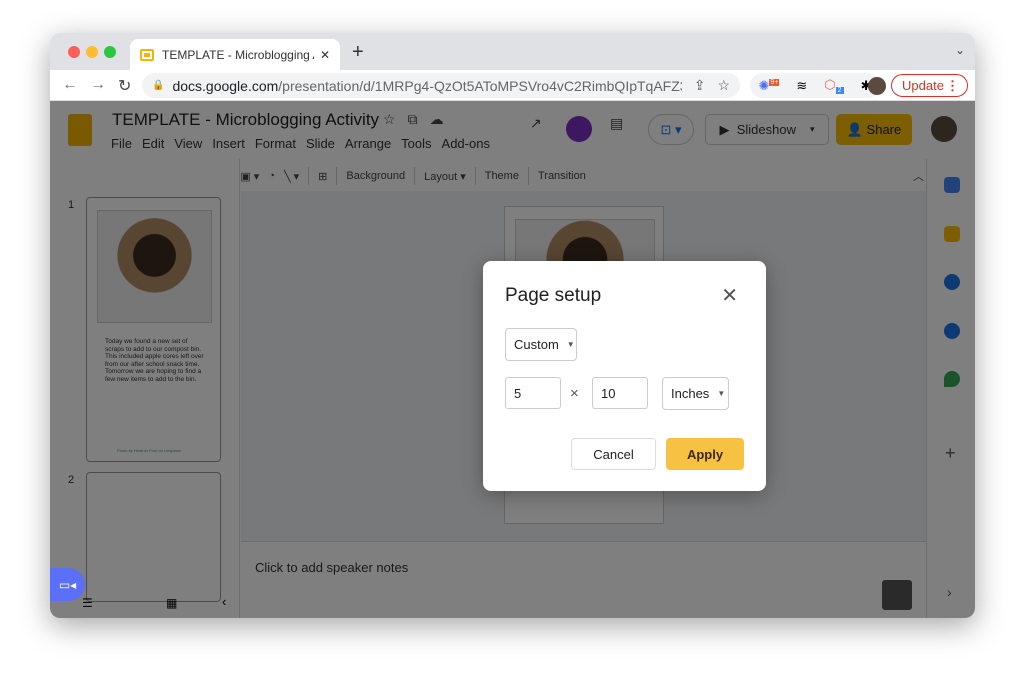  What do you see at coordinates (98, 85) in the screenshot?
I see `forward-icon: →` at bounding box center [98, 85].